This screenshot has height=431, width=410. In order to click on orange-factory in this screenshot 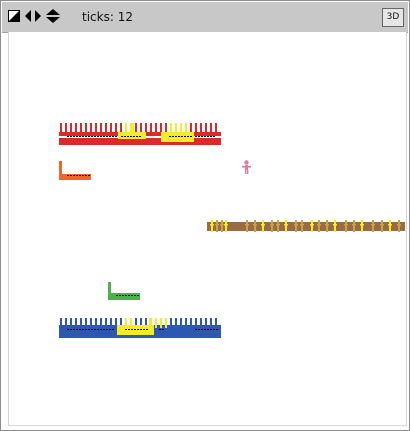, I will do `click(75, 170)`.